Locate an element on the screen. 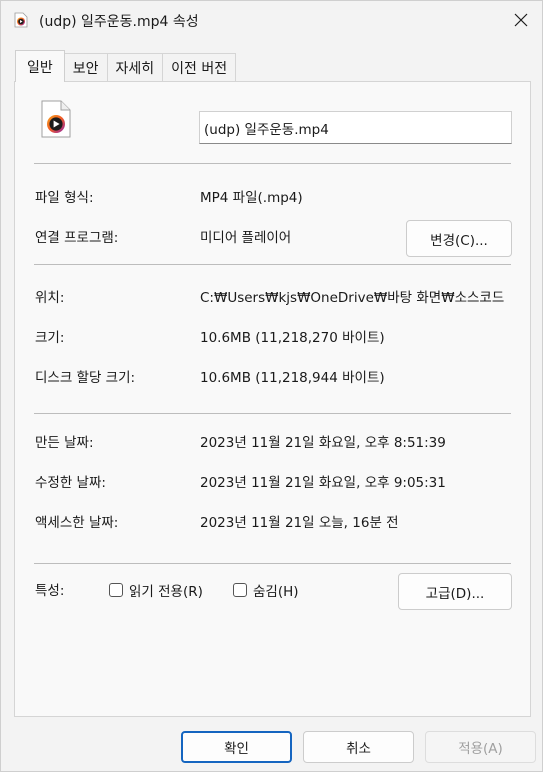  hidden-checkbox: 숨김(H) is located at coordinates (266, 590).